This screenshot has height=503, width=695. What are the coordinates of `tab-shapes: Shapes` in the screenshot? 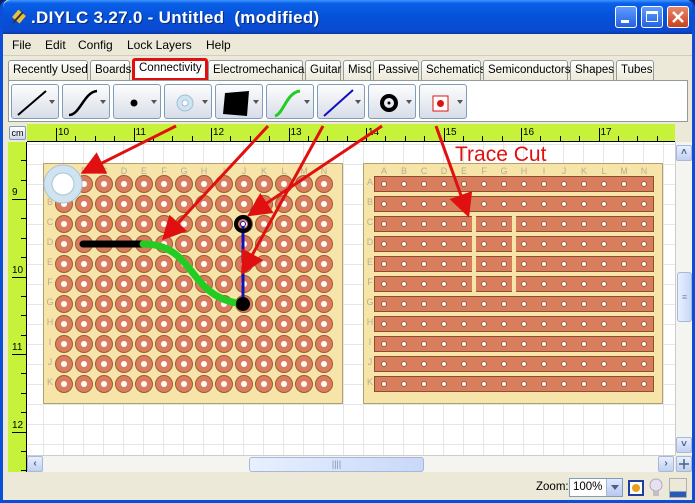 It's located at (592, 70).